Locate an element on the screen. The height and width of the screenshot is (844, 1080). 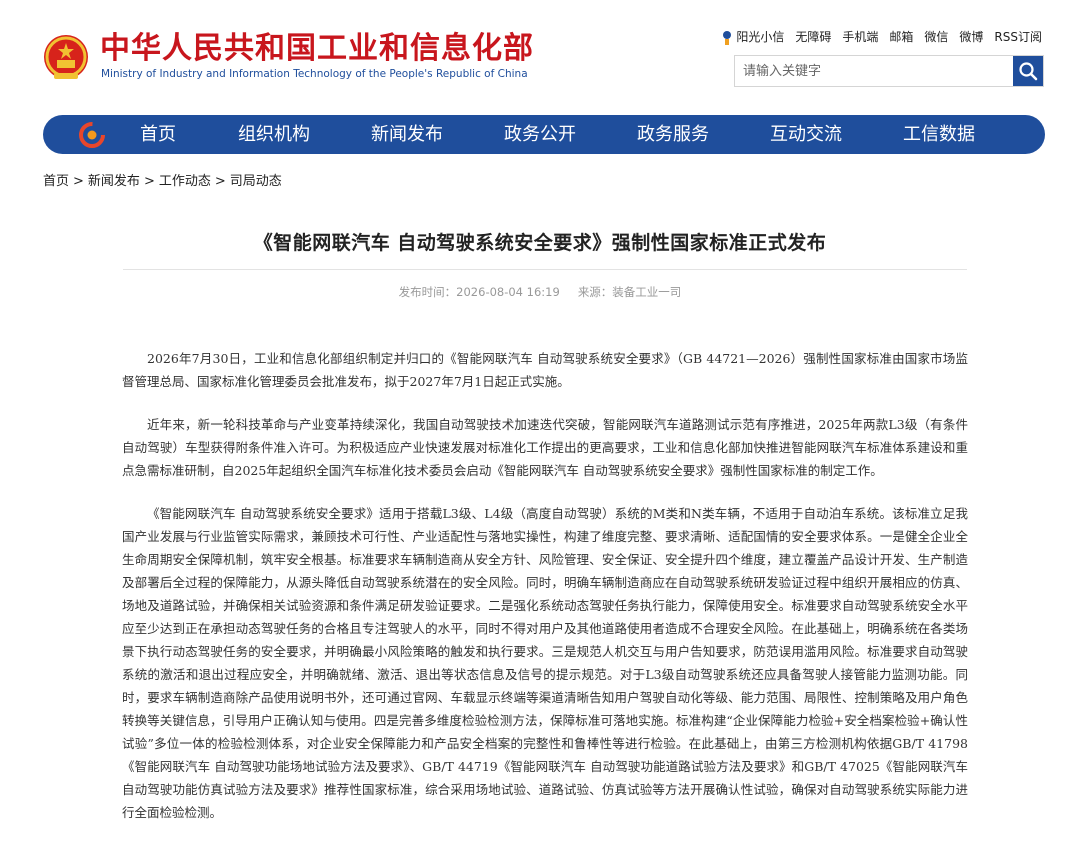
toplink-yangguang: 阳光小信 is located at coordinates (753, 37).